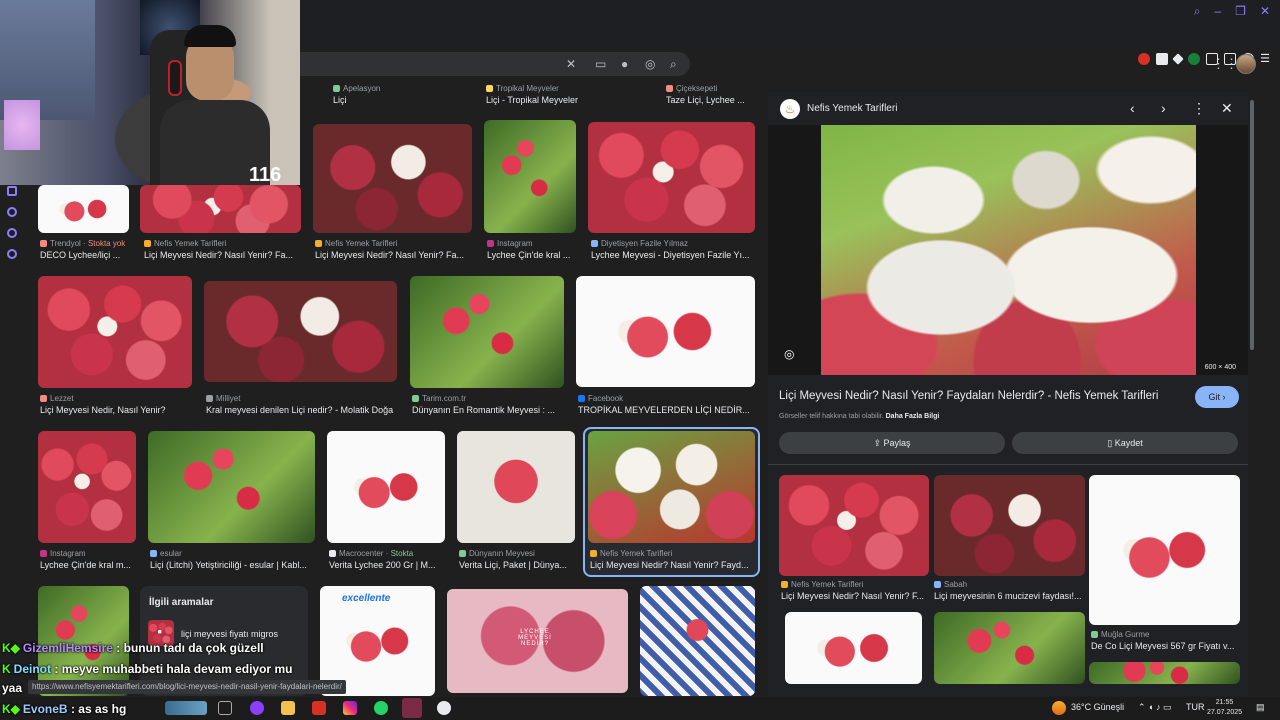 The image size is (1280, 720). What do you see at coordinates (1125, 443) in the screenshot?
I see `save-button: ▯ Kaydet` at bounding box center [1125, 443].